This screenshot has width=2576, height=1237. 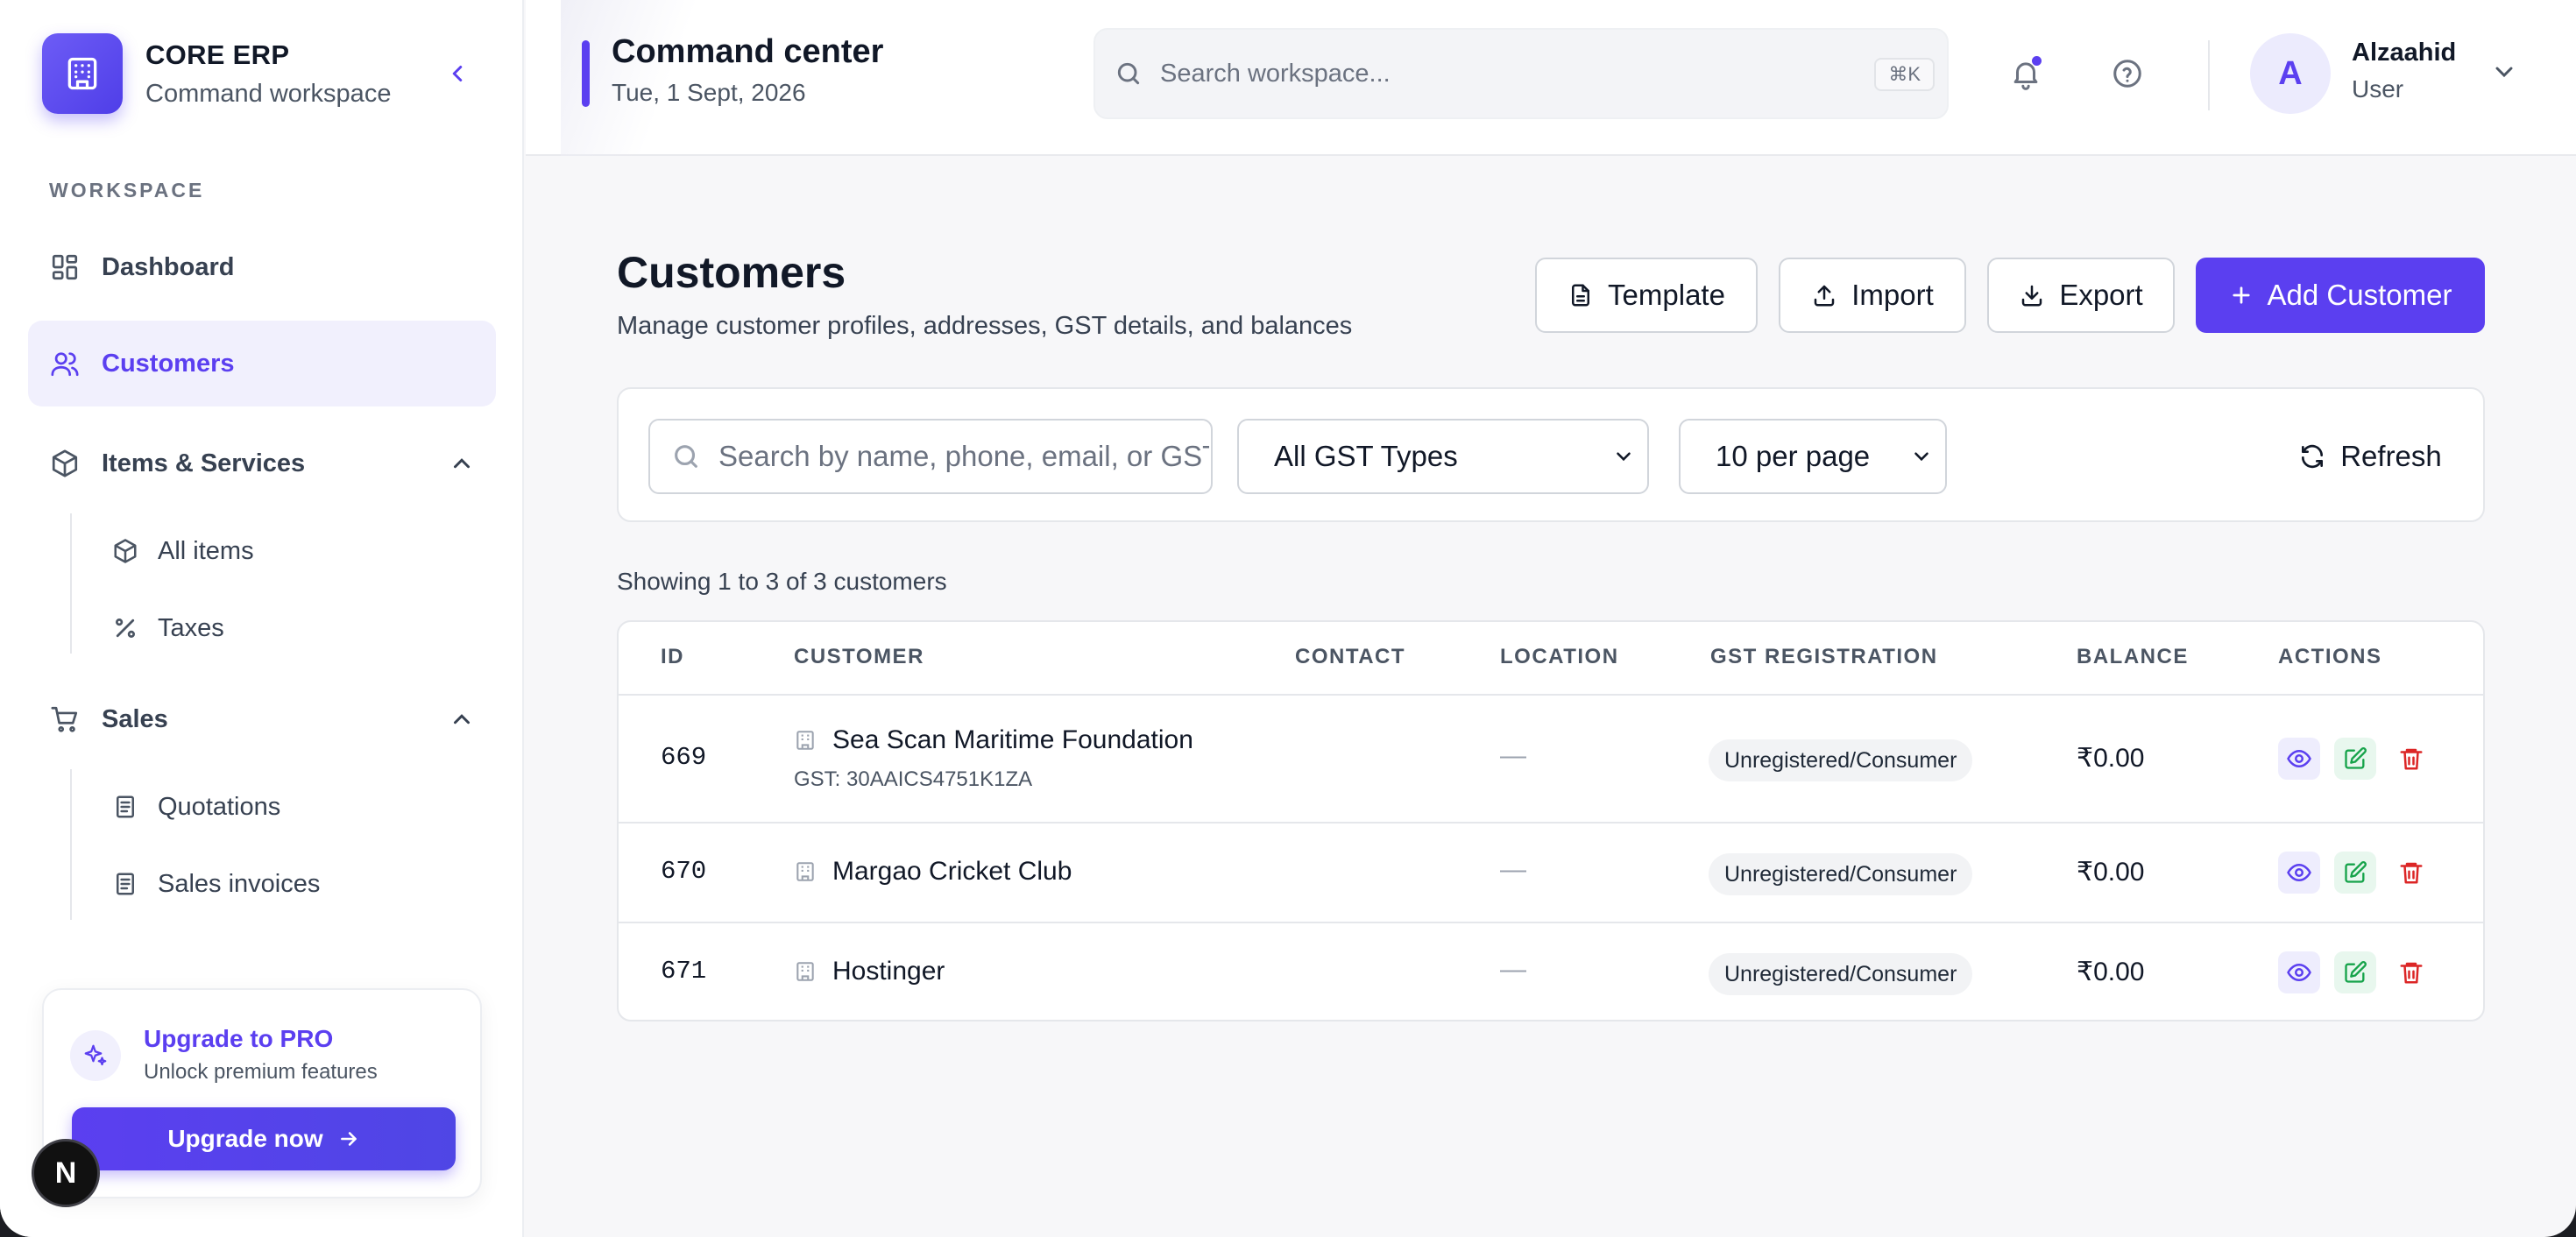 I want to click on filter-bar: All GST Types 10 per page Refresh, so click(x=1551, y=454).